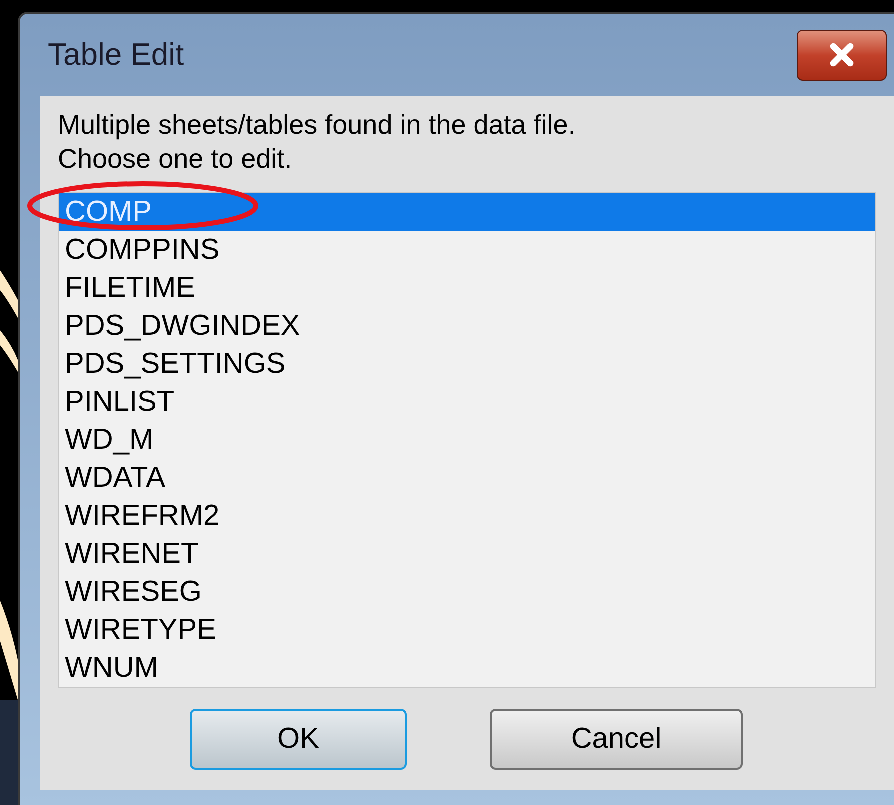 This screenshot has width=894, height=805. Describe the element at coordinates (298, 739) in the screenshot. I see `dialog-button: OK` at that location.